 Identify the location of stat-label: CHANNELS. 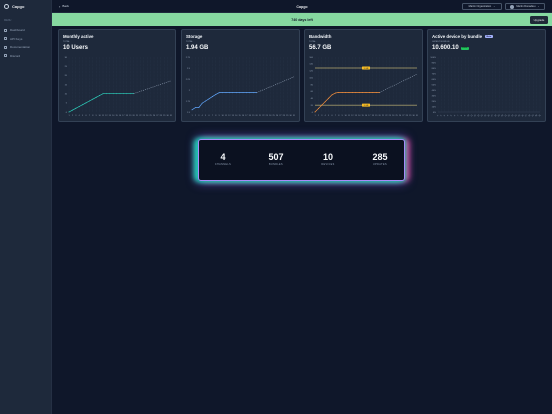
(223, 164).